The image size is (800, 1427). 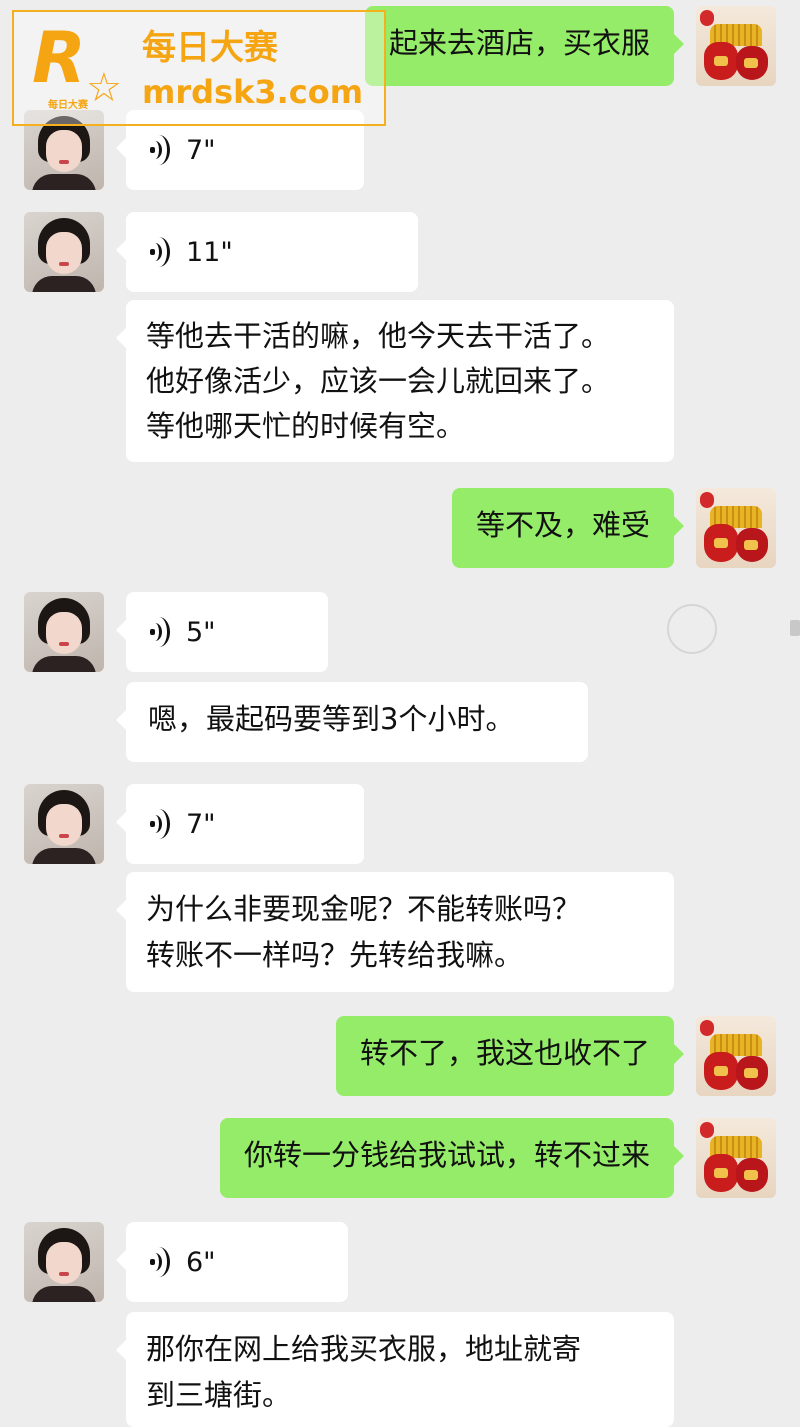 I want to click on message-text-line: 那你在网上给我买衣服，地址就寄, so click(x=364, y=1349).